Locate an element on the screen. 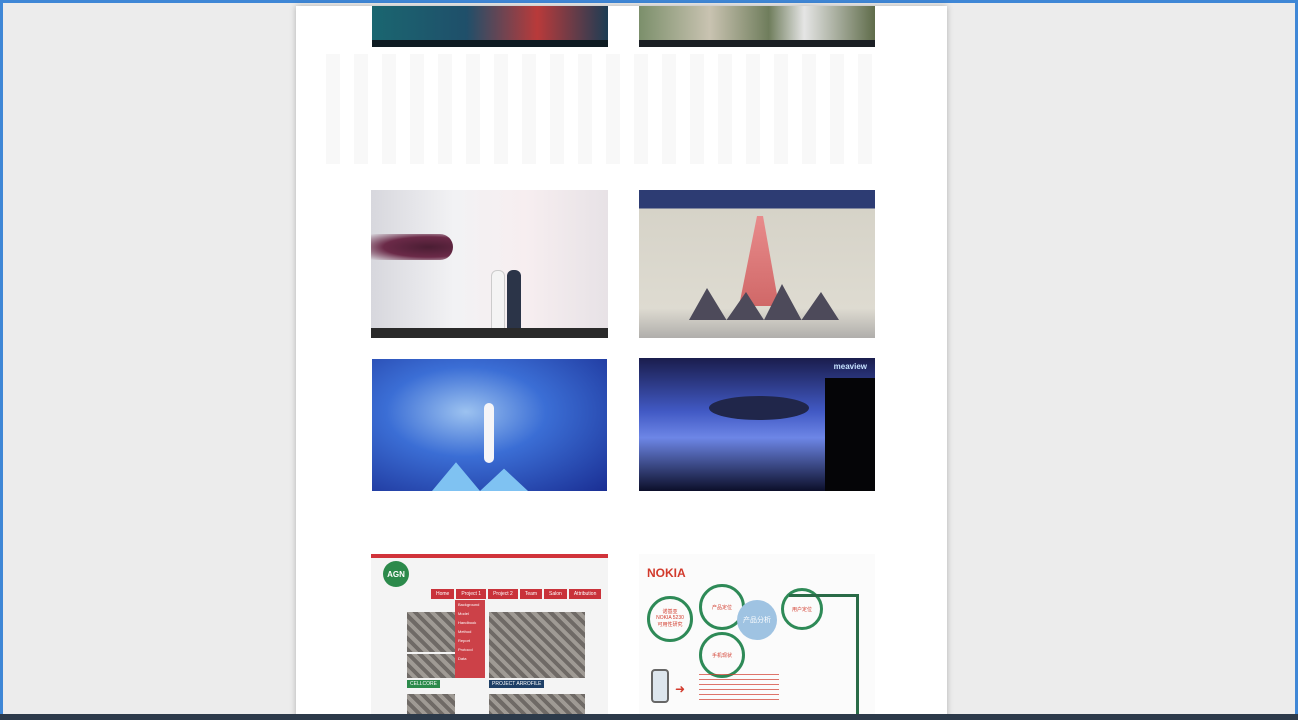  agn-nav-item: Team is located at coordinates (531, 594).